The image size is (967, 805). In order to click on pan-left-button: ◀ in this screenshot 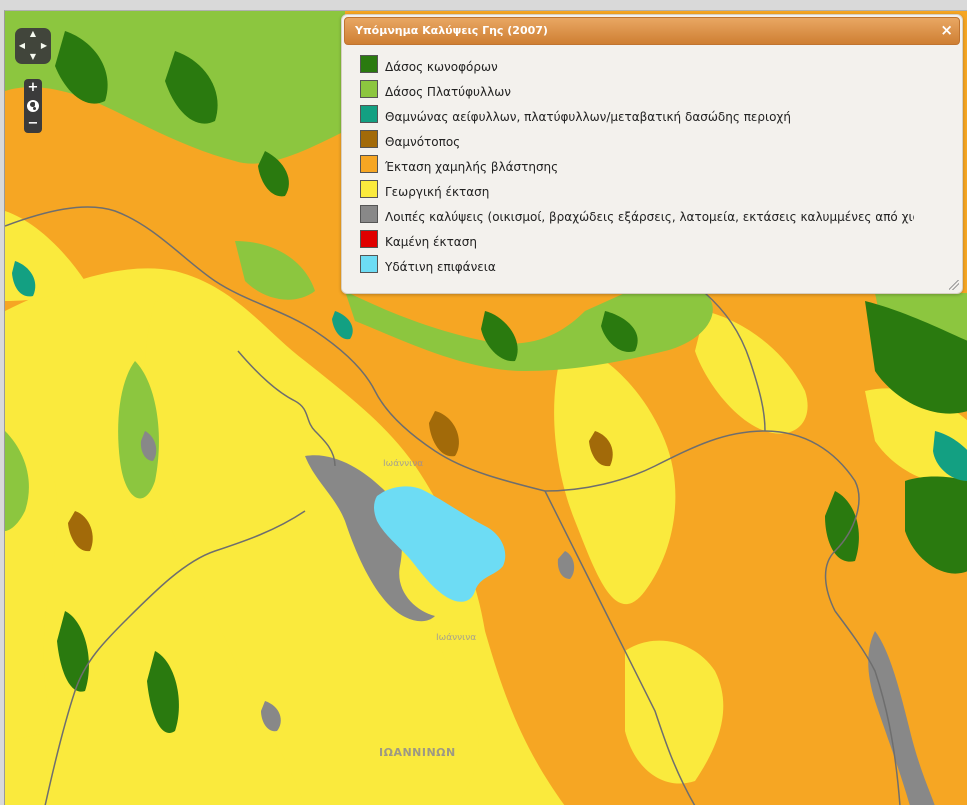, I will do `click(22, 47)`.